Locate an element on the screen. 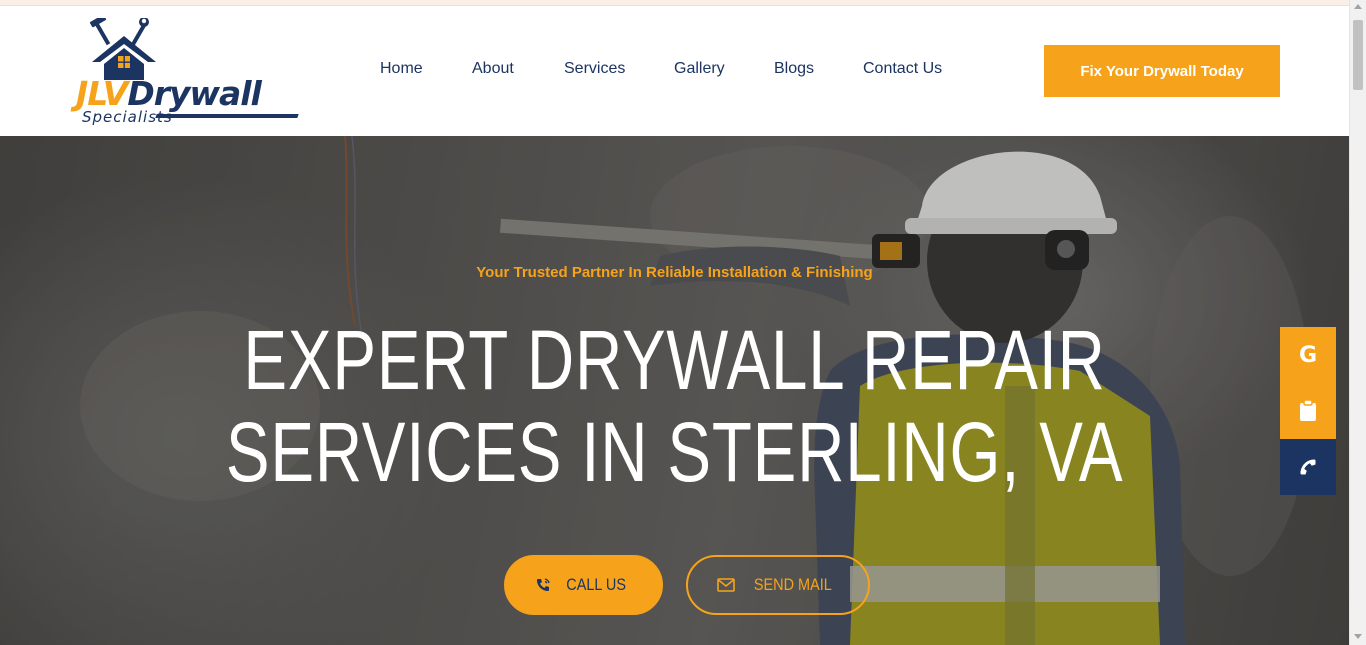 Image resolution: width=1366 pixels, height=645 pixels. envelope-icon is located at coordinates (726, 585).